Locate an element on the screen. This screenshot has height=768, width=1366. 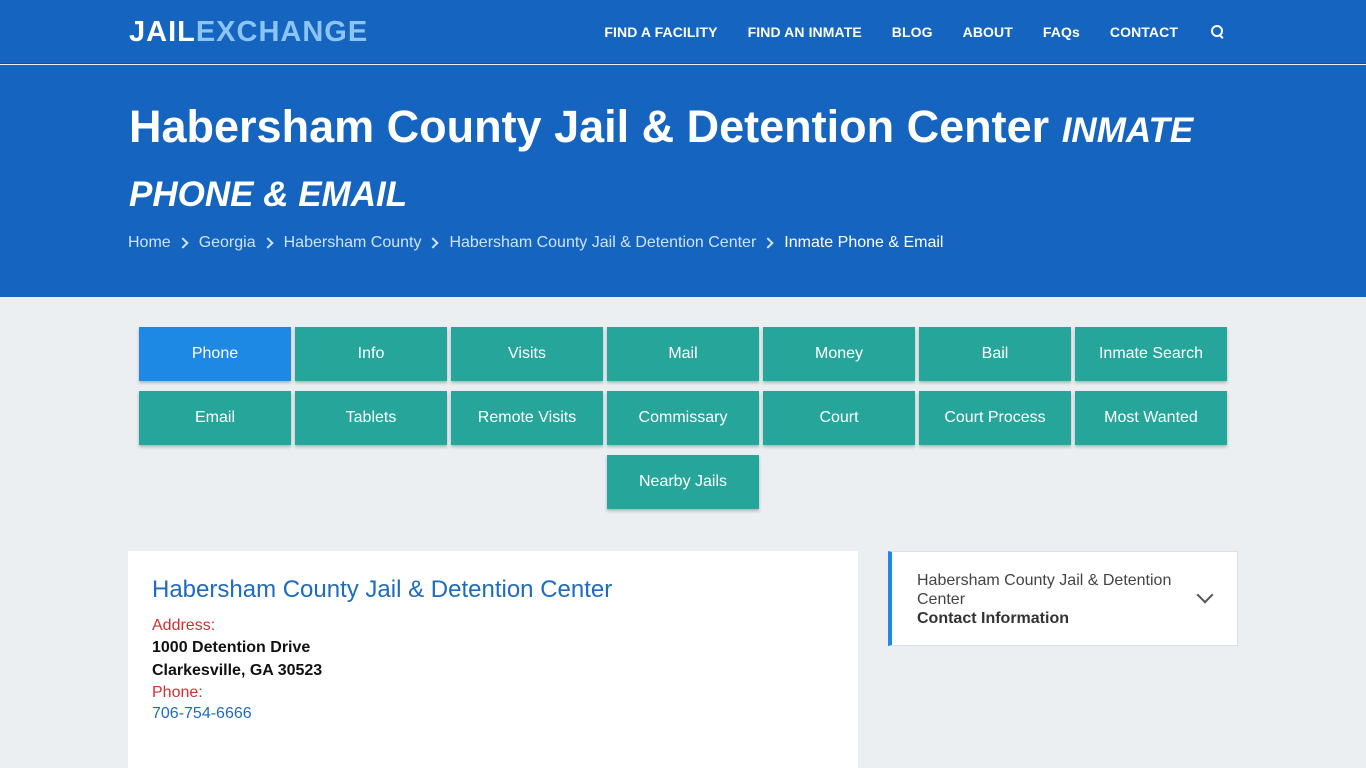
address-label: Address: is located at coordinates (184, 625).